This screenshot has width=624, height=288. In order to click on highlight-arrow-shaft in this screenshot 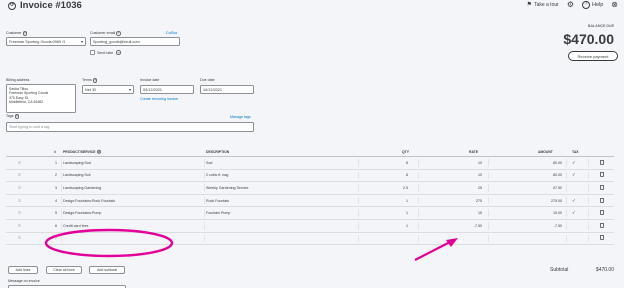, I will do `click(433, 250)`.